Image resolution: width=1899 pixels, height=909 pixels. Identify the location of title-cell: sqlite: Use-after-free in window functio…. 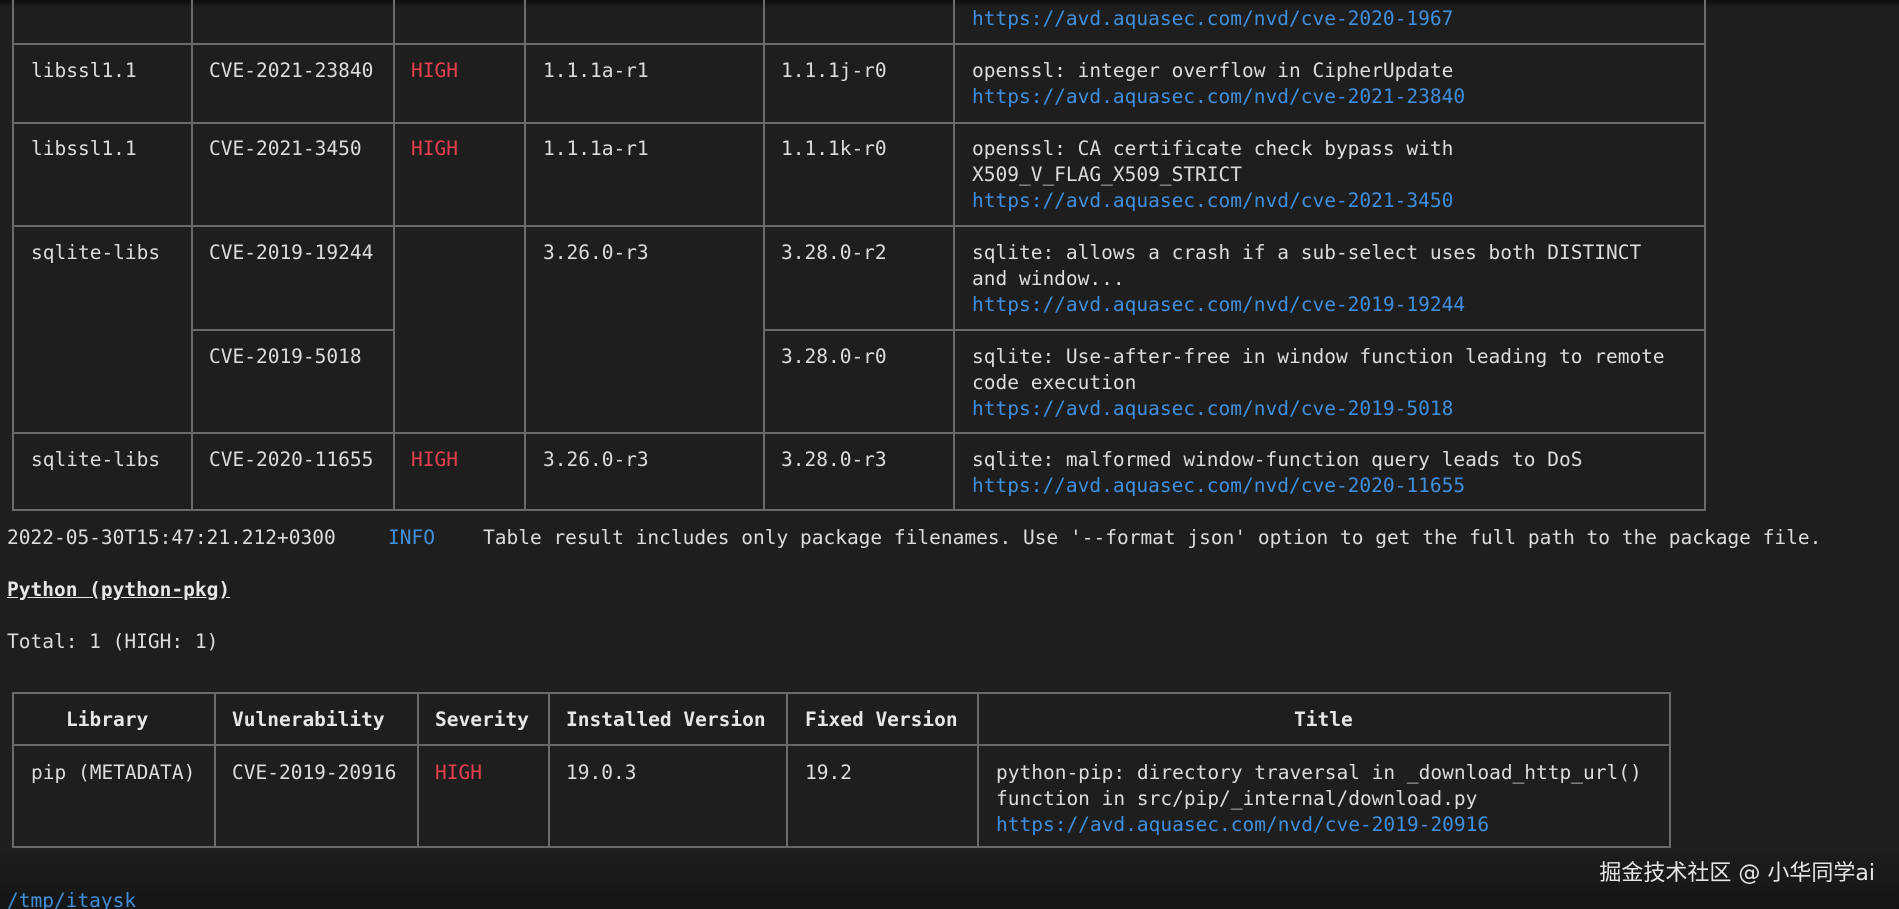
(1318, 356).